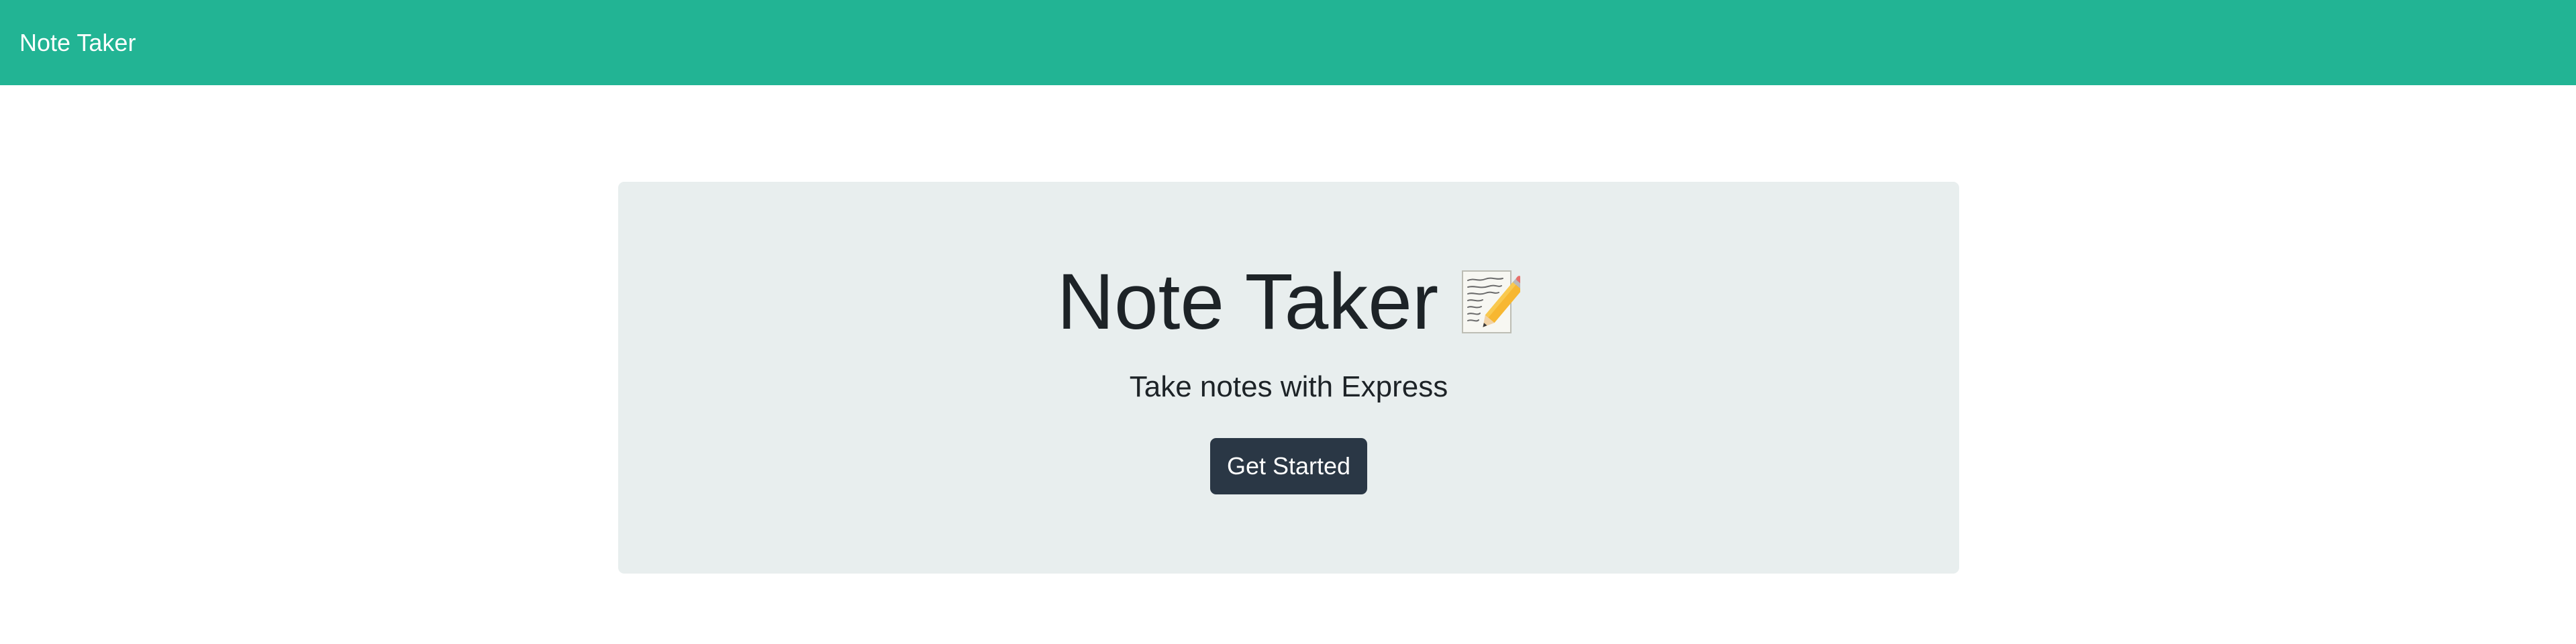 This screenshot has width=2576, height=644. Describe the element at coordinates (1288, 386) in the screenshot. I see `hero-subtitle: Take notes with Express` at that location.